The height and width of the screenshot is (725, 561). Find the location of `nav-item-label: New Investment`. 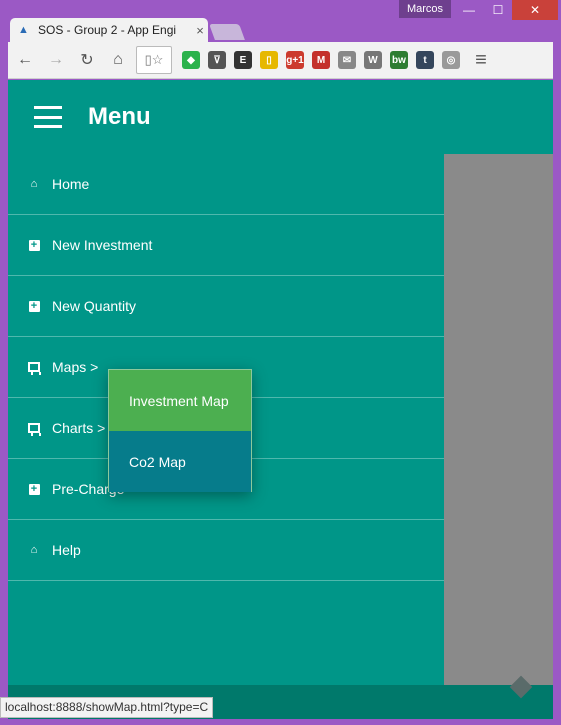

nav-item-label: New Investment is located at coordinates (102, 245).